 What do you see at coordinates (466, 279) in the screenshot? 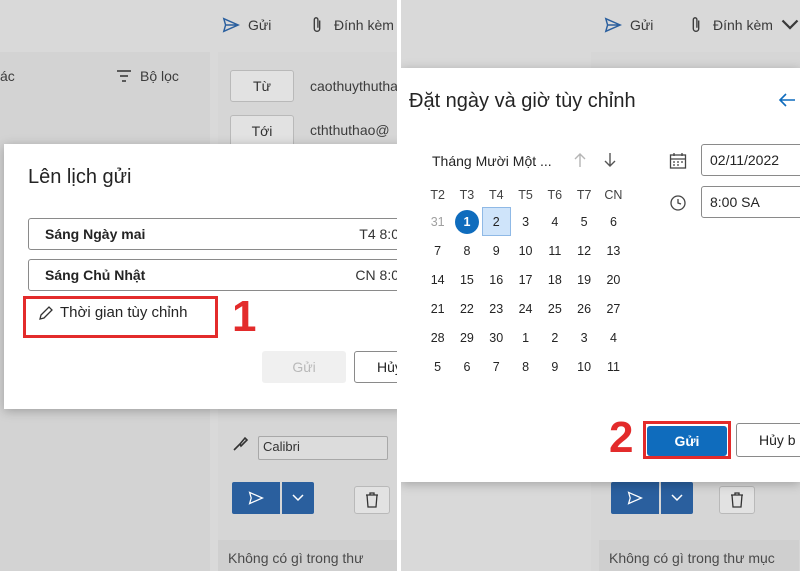
I see `calendar-day: 15` at bounding box center [466, 279].